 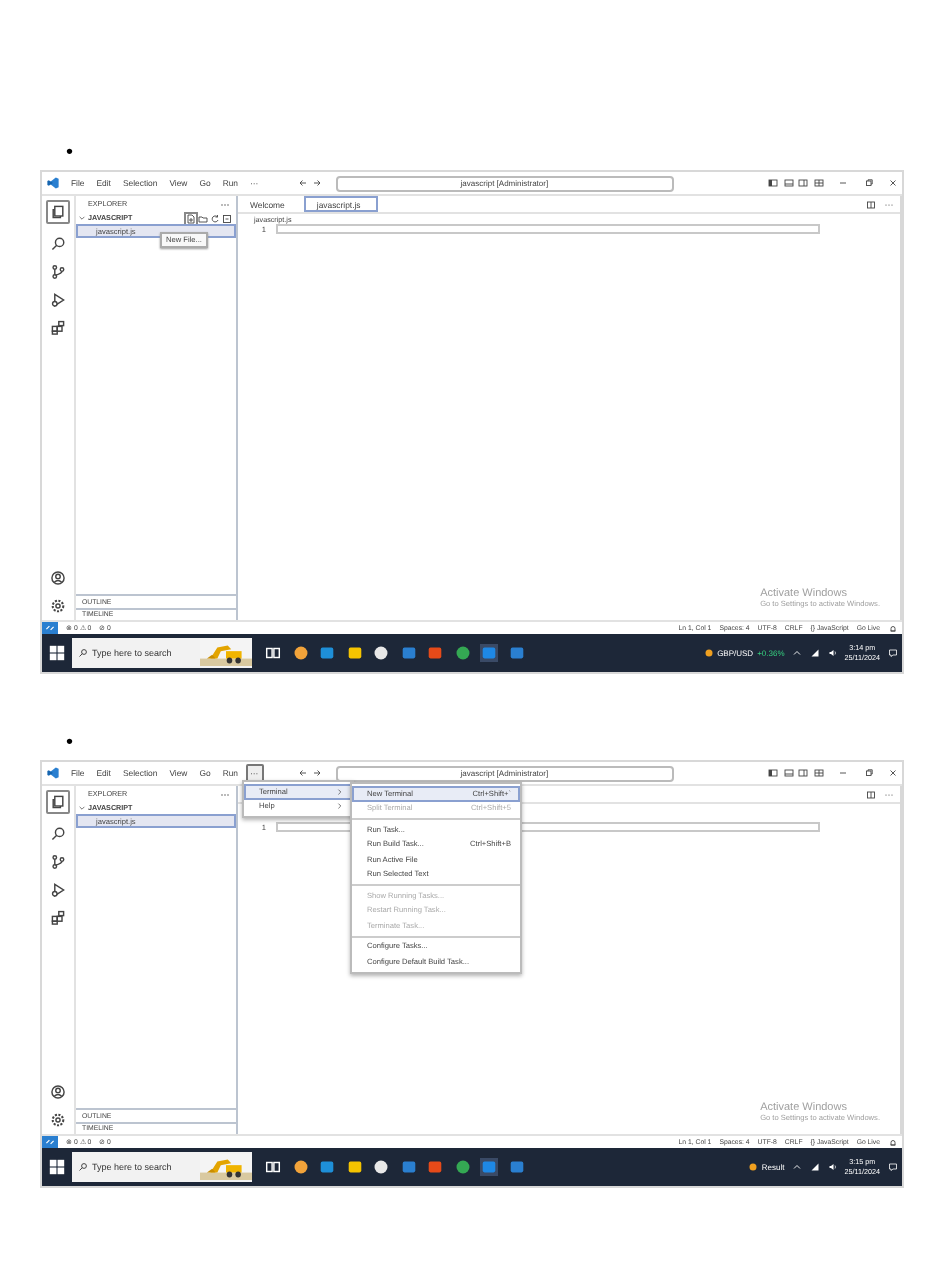 I want to click on refresh-icon, so click(x=215, y=218).